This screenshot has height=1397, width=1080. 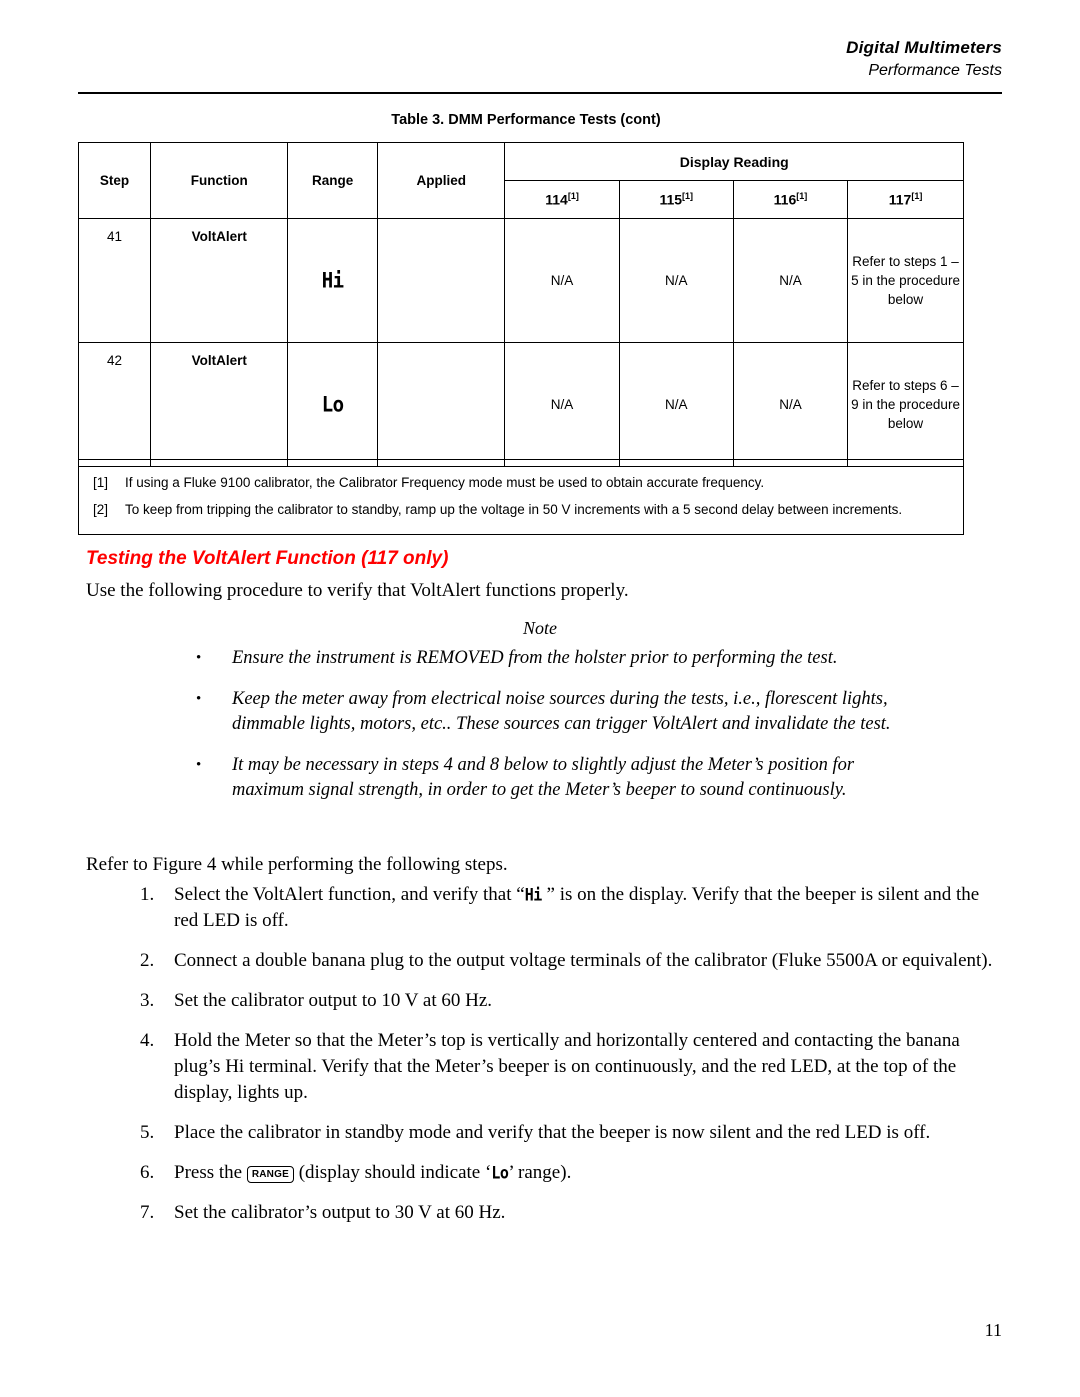 What do you see at coordinates (114, 280) in the screenshot?
I see `cell-step: 41` at bounding box center [114, 280].